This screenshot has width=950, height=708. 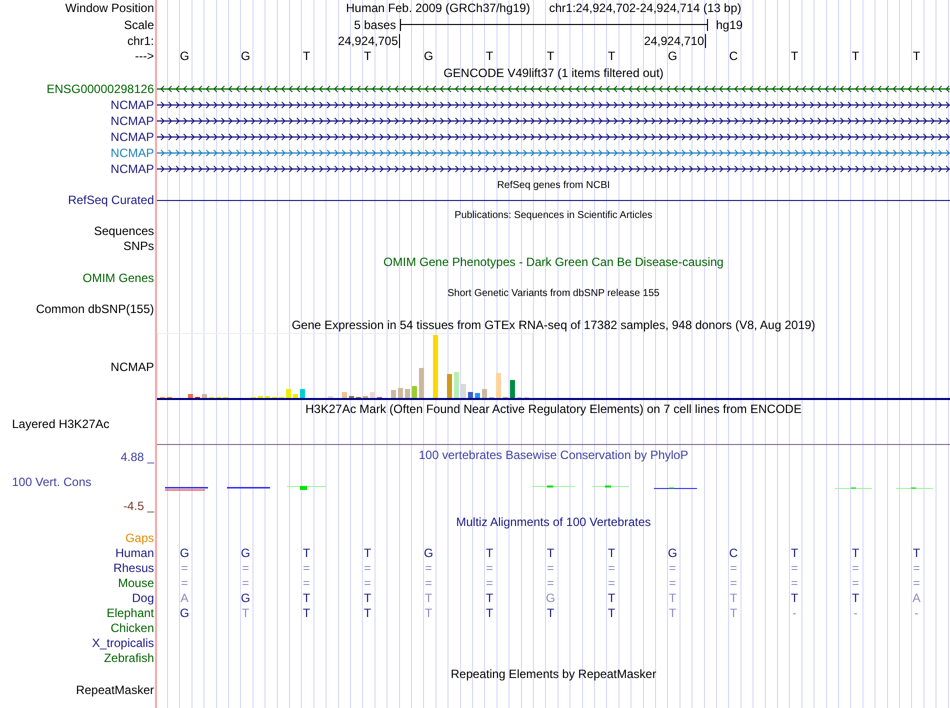 What do you see at coordinates (124, 231) in the screenshot?
I see `track-label: Sequences` at bounding box center [124, 231].